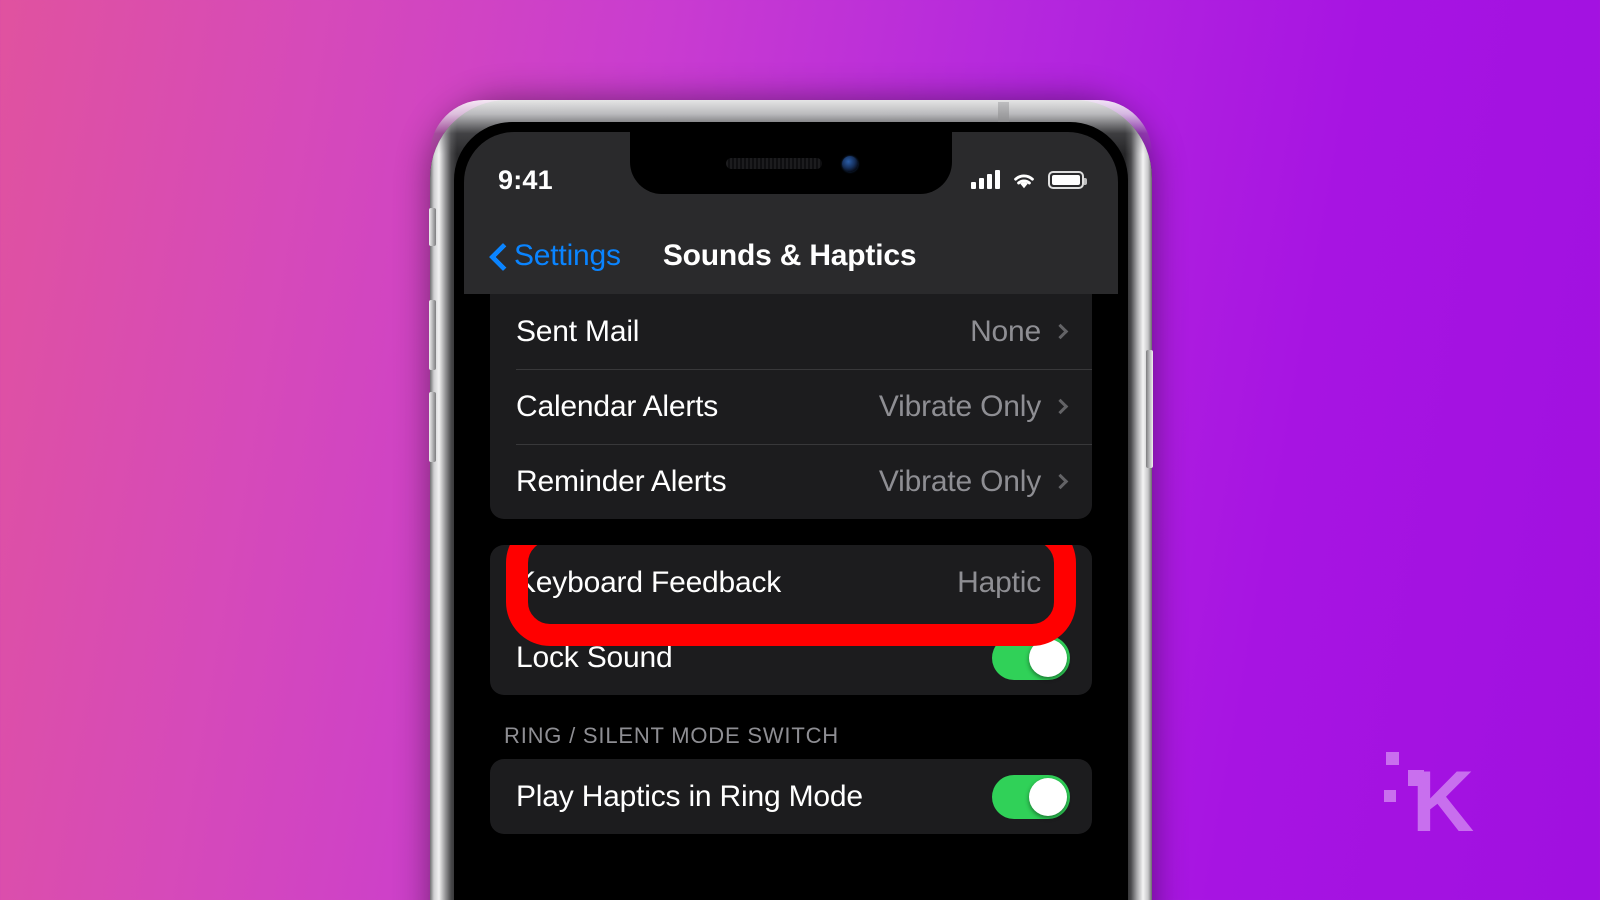 The height and width of the screenshot is (900, 1600). Describe the element at coordinates (999, 582) in the screenshot. I see `row-value: Haptic` at that location.